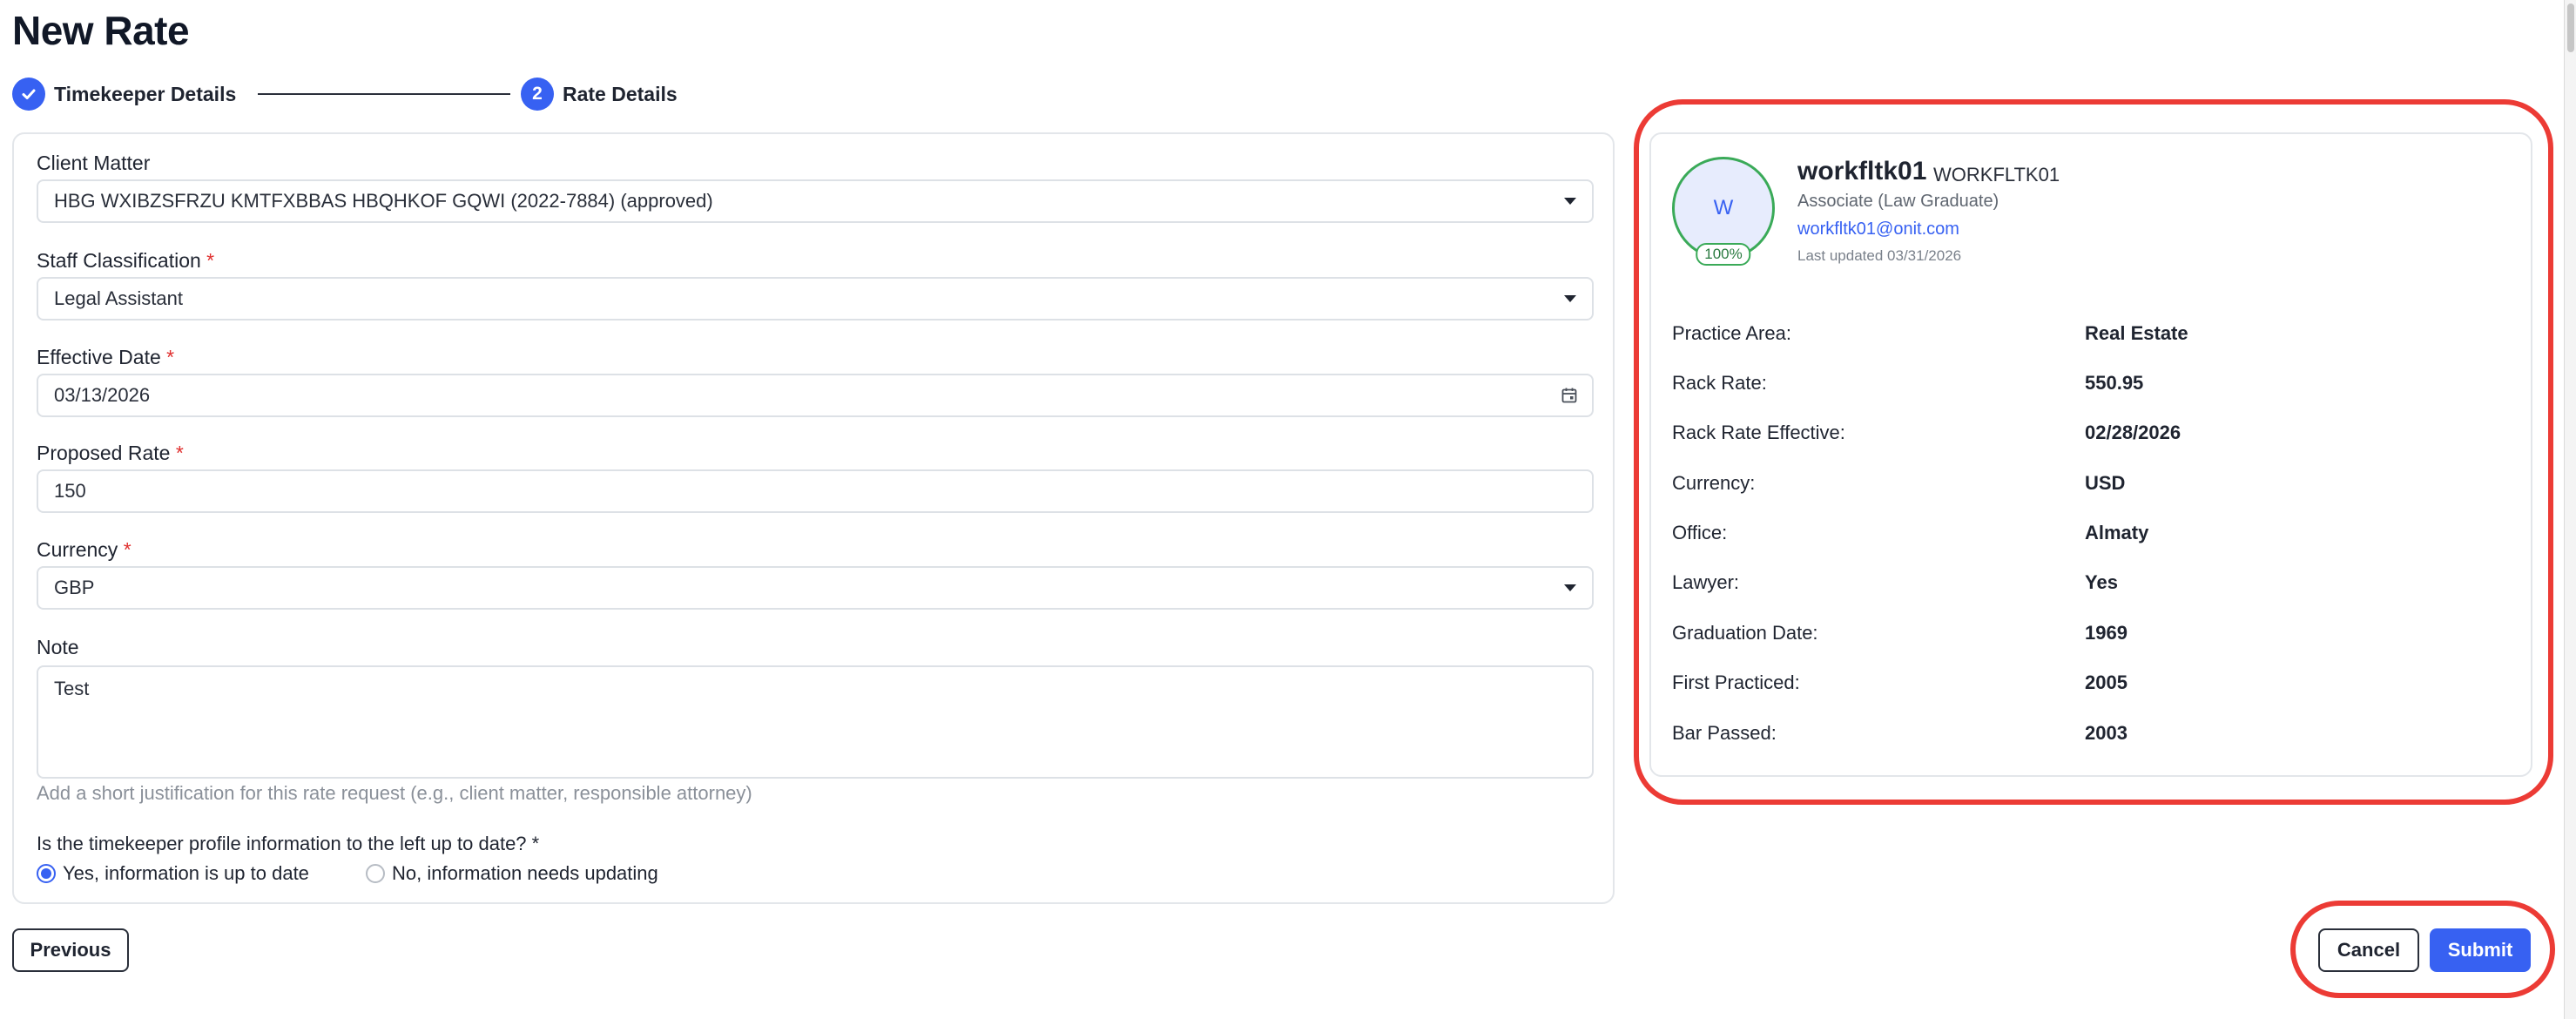 Image resolution: width=2576 pixels, height=1019 pixels. Describe the element at coordinates (2117, 532) in the screenshot. I see `detail-value: Almaty` at that location.